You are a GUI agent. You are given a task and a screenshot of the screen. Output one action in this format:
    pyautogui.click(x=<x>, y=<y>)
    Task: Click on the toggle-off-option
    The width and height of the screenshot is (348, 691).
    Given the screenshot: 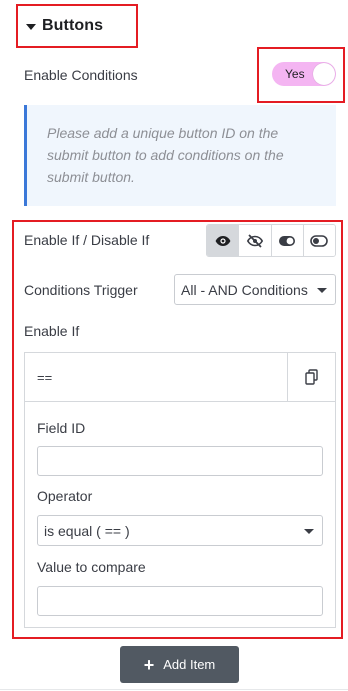 What is the action you would take?
    pyautogui.click(x=318, y=240)
    